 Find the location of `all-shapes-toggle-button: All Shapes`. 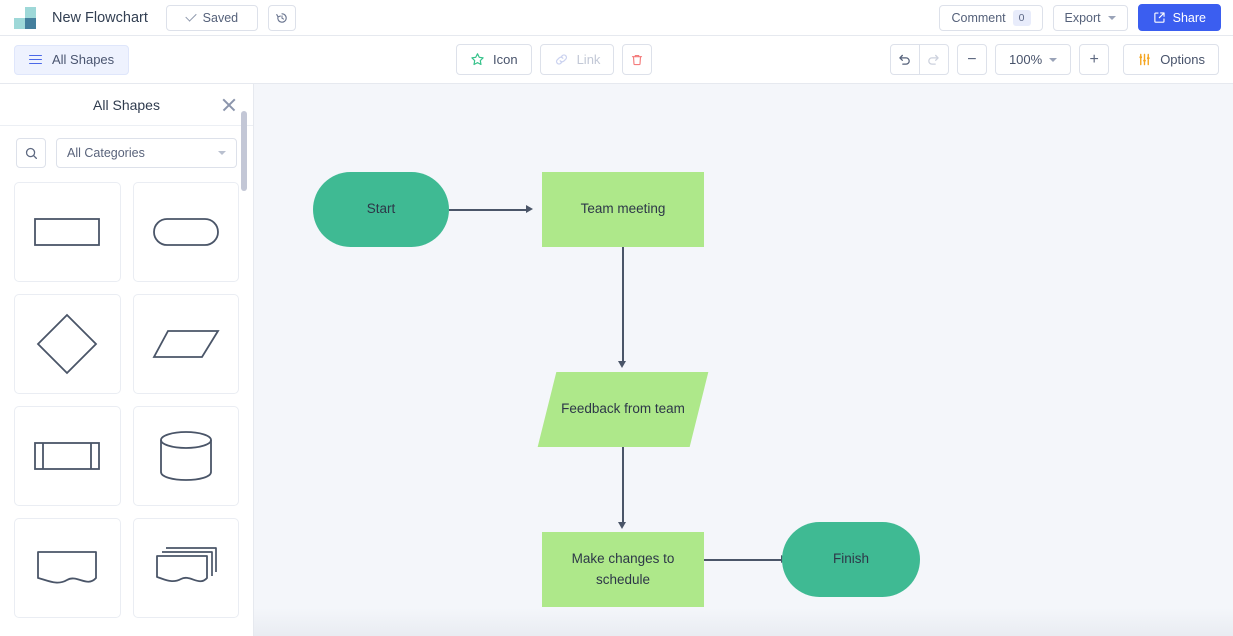

all-shapes-toggle-button: All Shapes is located at coordinates (72, 59).